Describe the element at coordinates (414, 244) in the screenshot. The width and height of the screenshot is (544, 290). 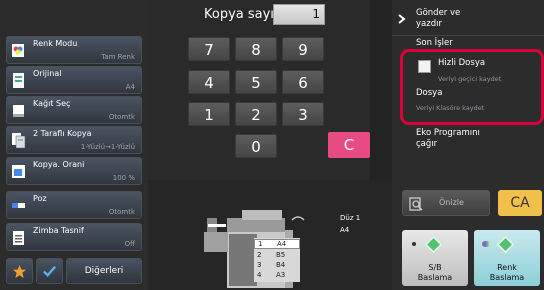
I see `bw-indicator-icon` at that location.